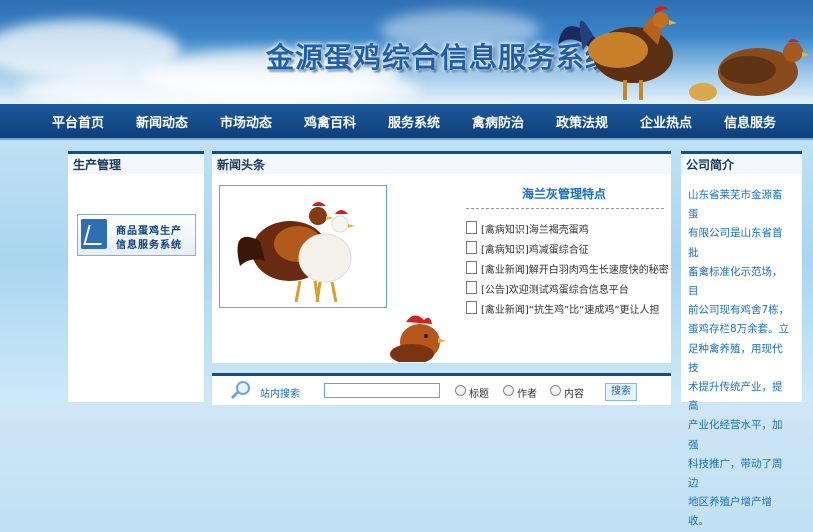 The image size is (813, 532). I want to click on list-item: [禽病知识]海兰褐壳蛋鸡, so click(568, 228).